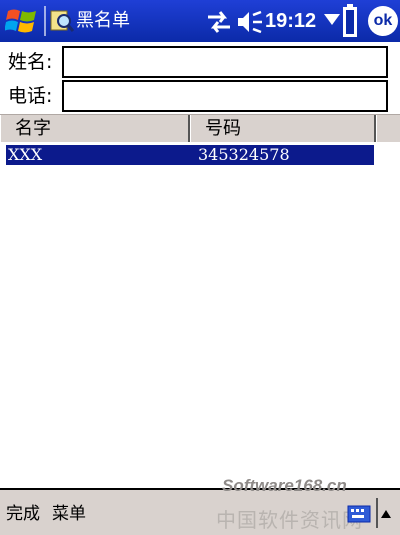 The image size is (400, 535). What do you see at coordinates (284, 485) in the screenshot?
I see `watermark-logo: Software168.cn` at bounding box center [284, 485].